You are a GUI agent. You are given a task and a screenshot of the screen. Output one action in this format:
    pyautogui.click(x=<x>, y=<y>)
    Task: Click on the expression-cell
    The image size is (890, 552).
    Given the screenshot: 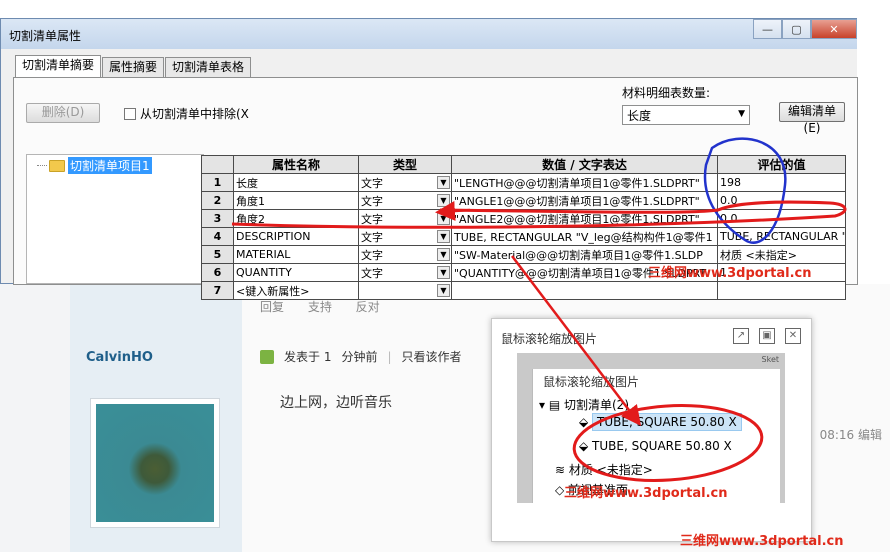 What is the action you would take?
    pyautogui.click(x=584, y=290)
    